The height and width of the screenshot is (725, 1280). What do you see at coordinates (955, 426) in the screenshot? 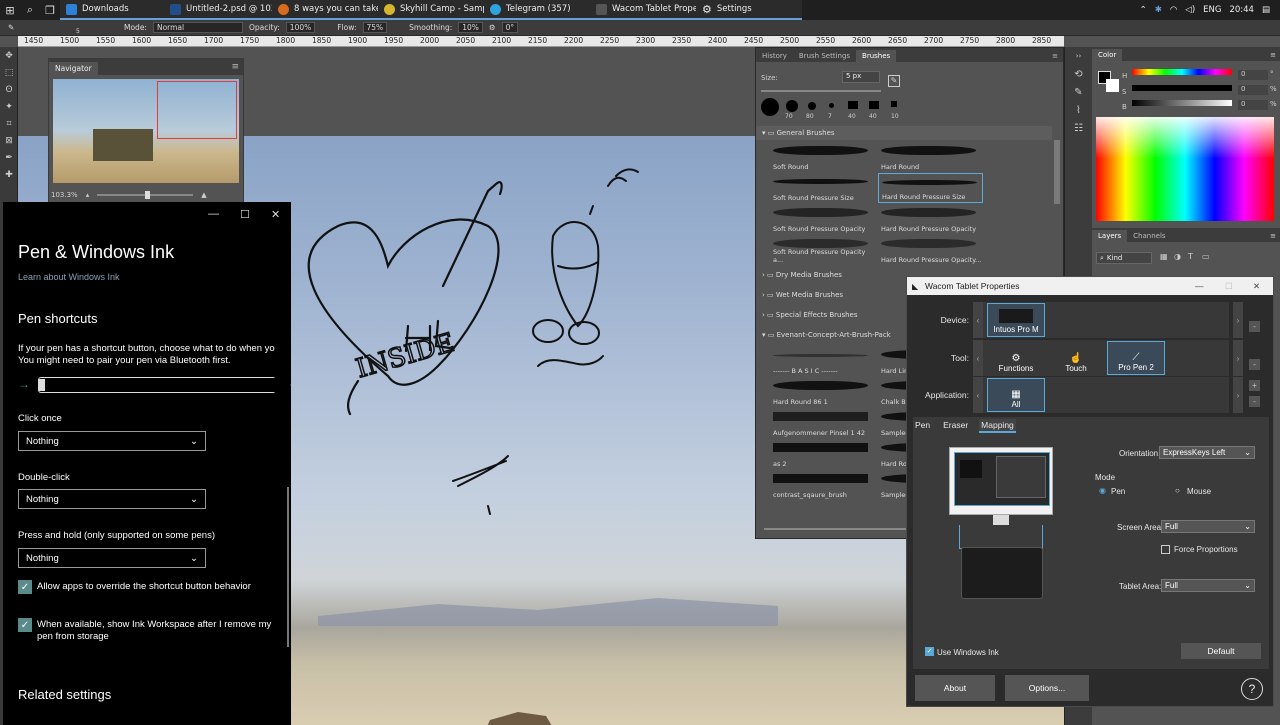
I see `tab-eraser: Eraser` at bounding box center [955, 426].